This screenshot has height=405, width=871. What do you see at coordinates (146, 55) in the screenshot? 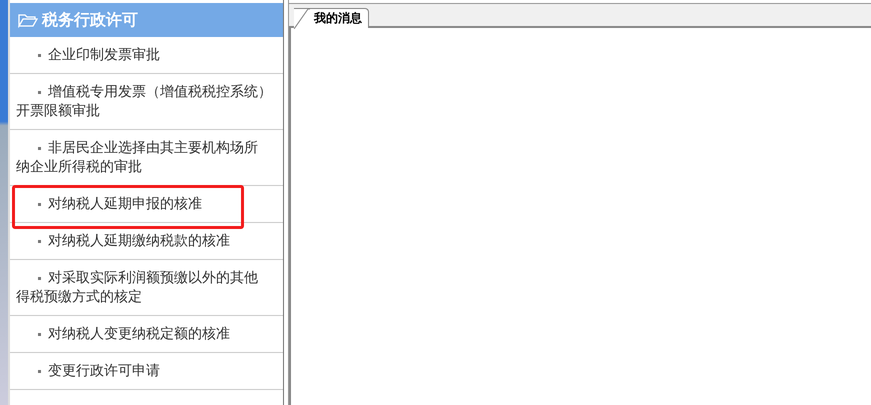
I see `menu-item: 企业印制发票审批` at bounding box center [146, 55].